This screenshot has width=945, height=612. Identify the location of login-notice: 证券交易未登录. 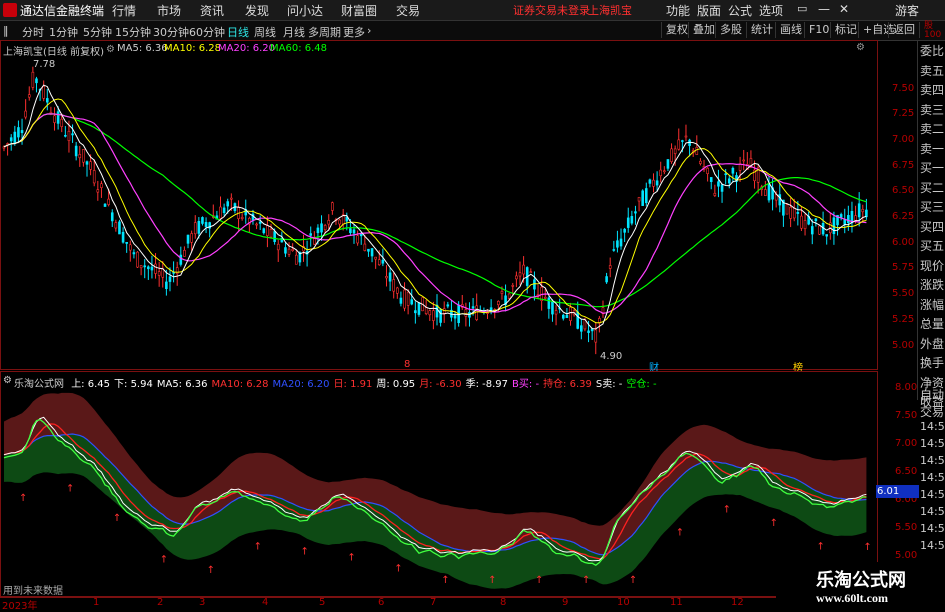
(551, 10).